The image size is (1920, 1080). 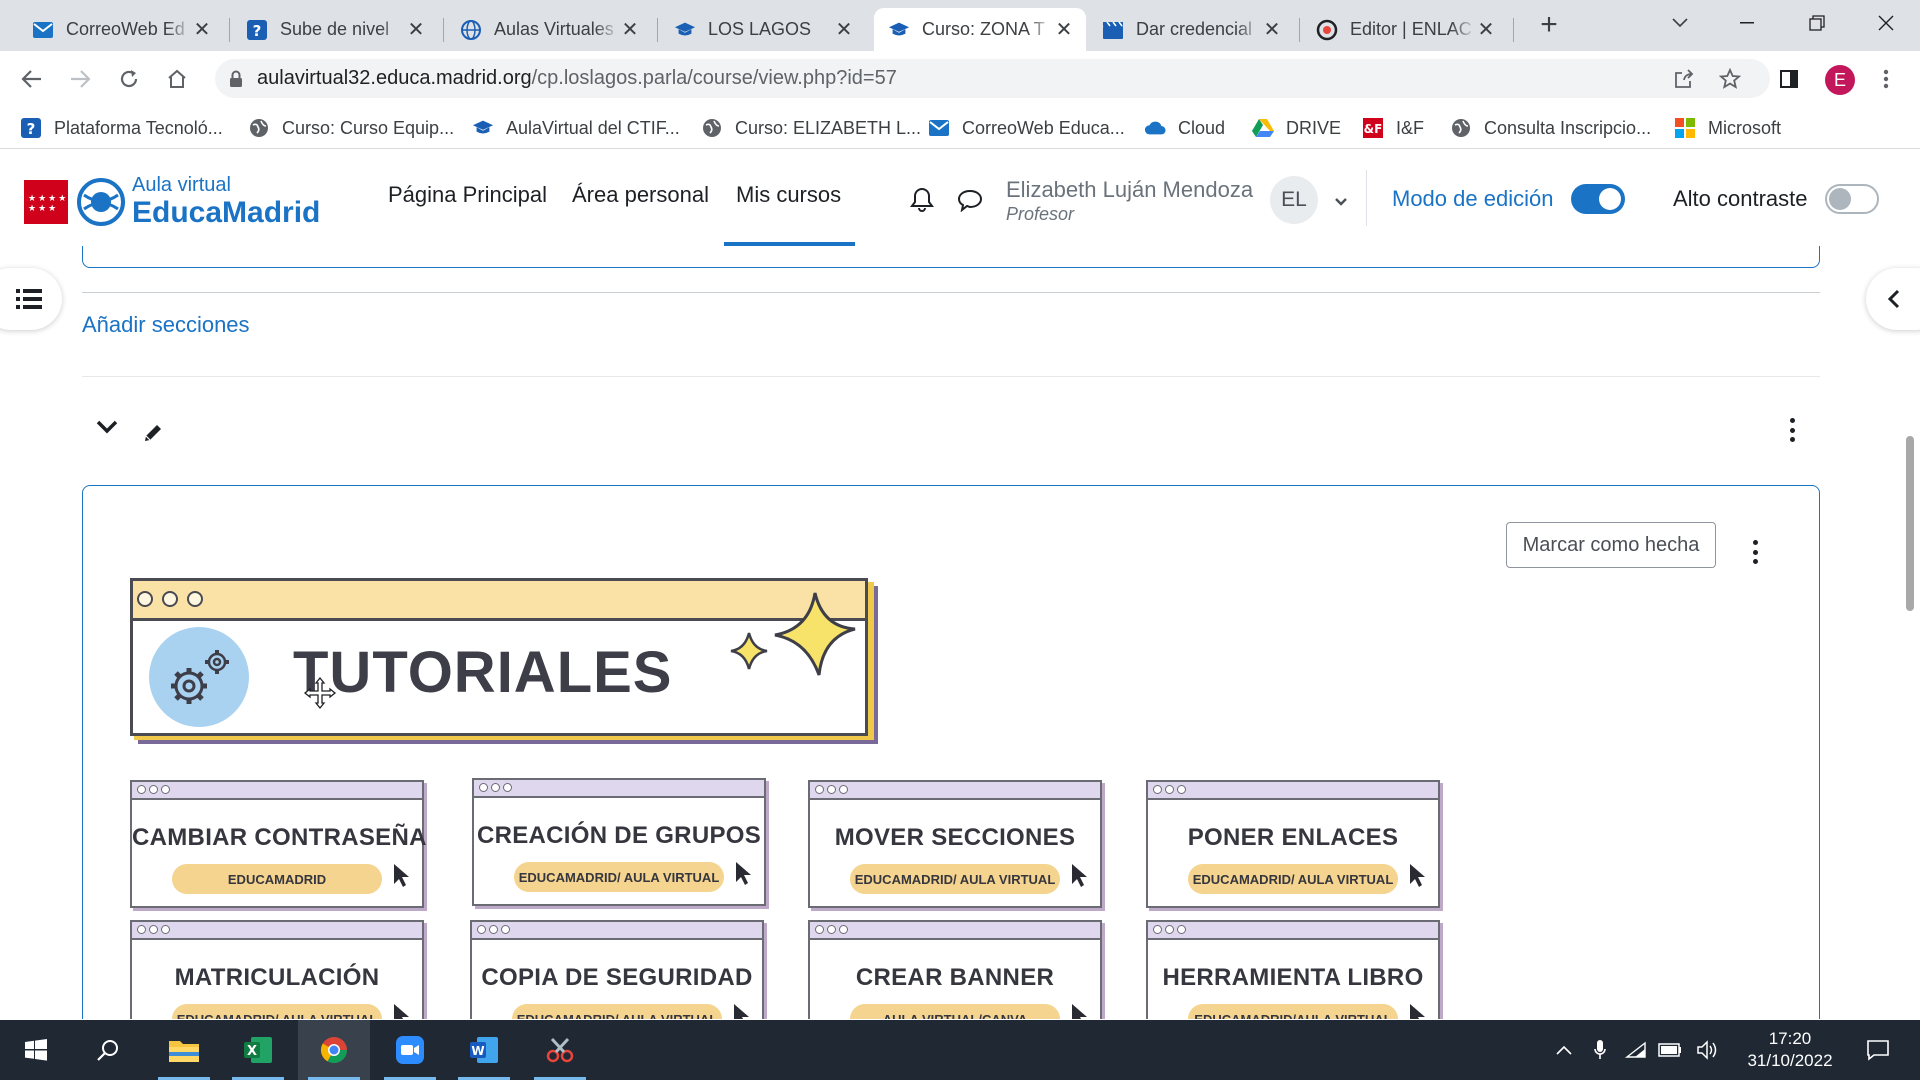 I want to click on new-tab-button: +, so click(x=1549, y=25).